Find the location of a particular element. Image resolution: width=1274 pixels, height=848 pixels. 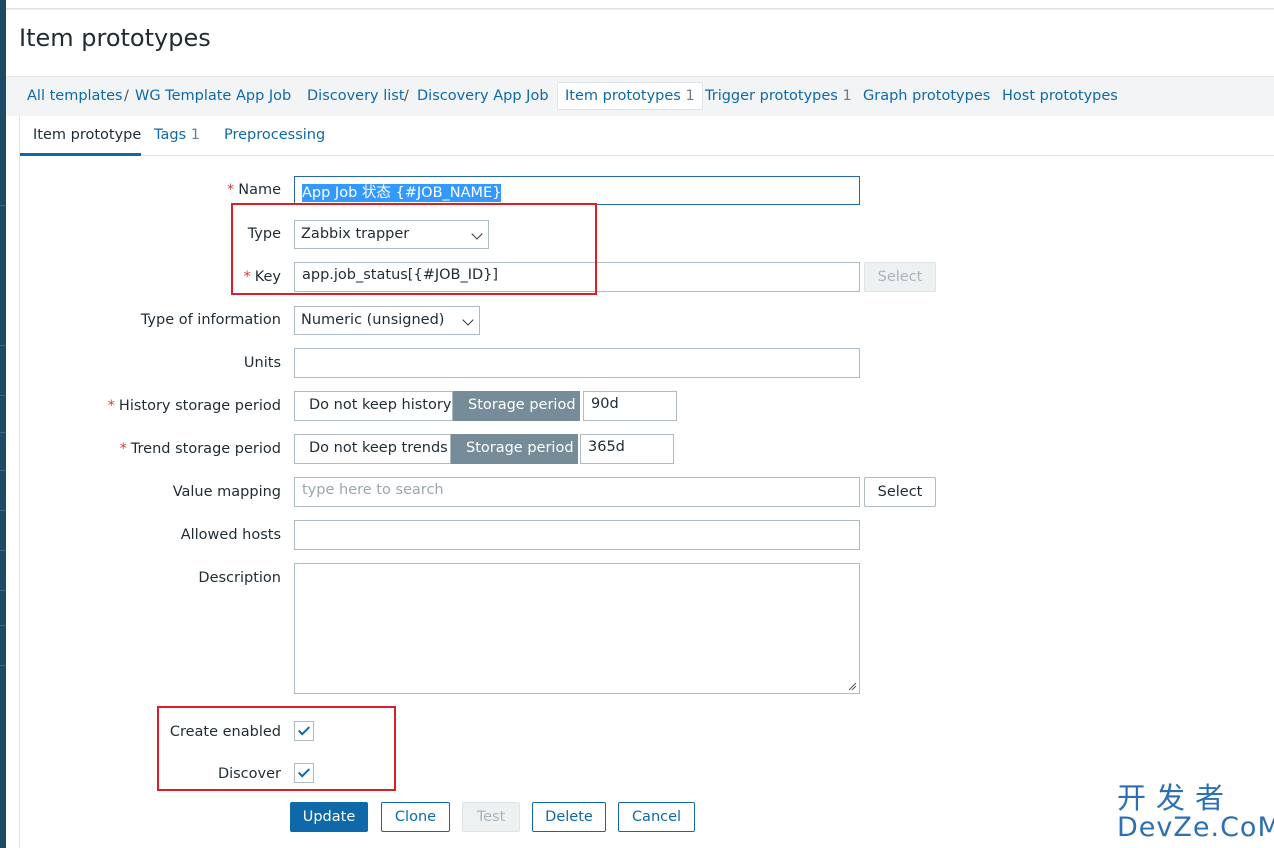

type-of-information-select: Numeric (unsigned) is located at coordinates (387, 320).